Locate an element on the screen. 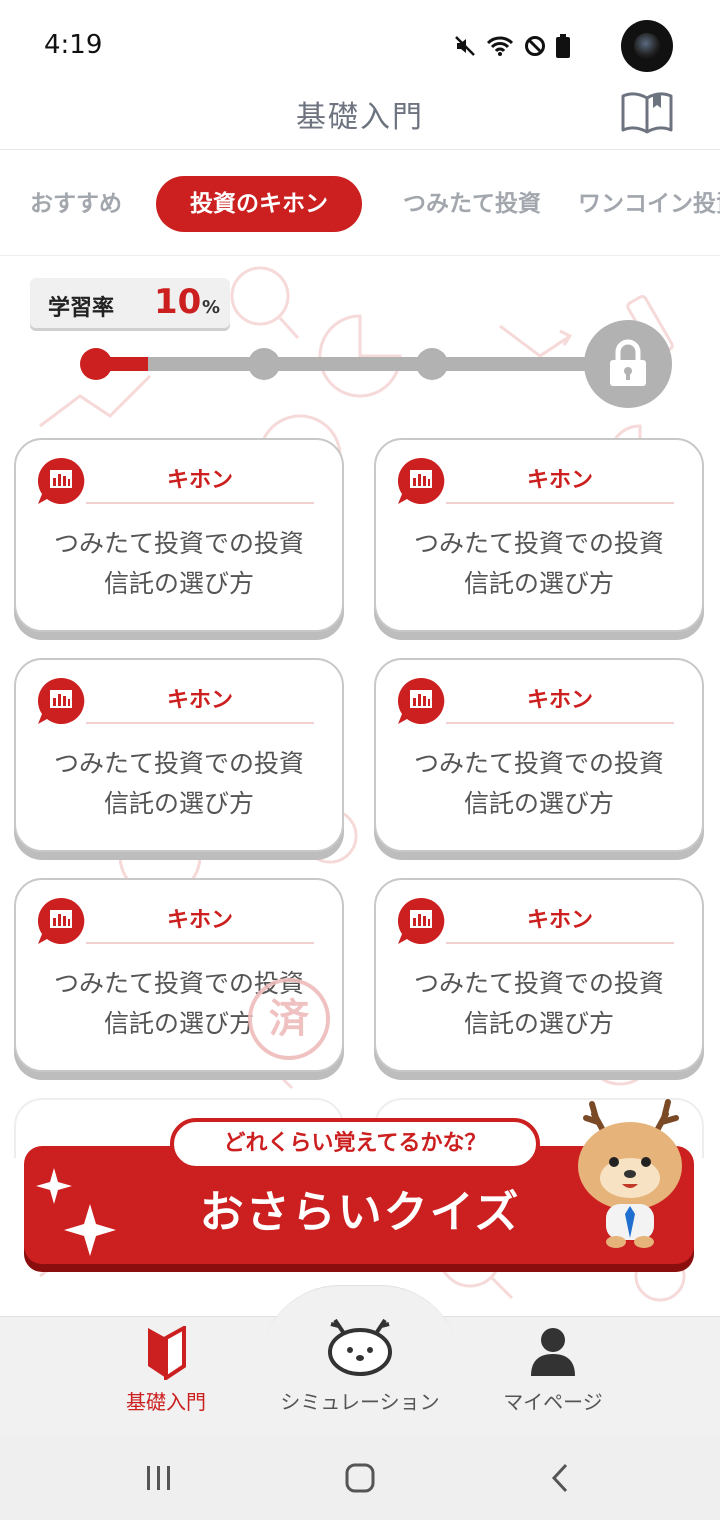  learning-rate-unit: % is located at coordinates (211, 307).